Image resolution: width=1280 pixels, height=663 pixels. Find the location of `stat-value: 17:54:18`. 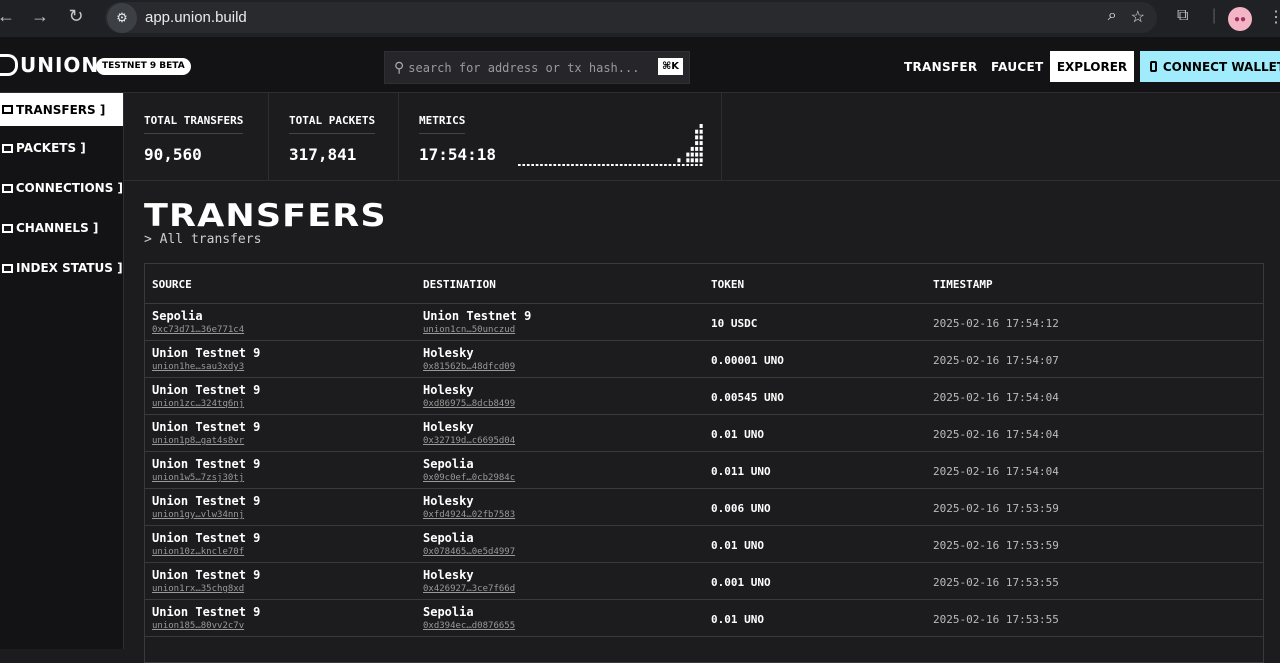

stat-value: 17:54:18 is located at coordinates (458, 154).